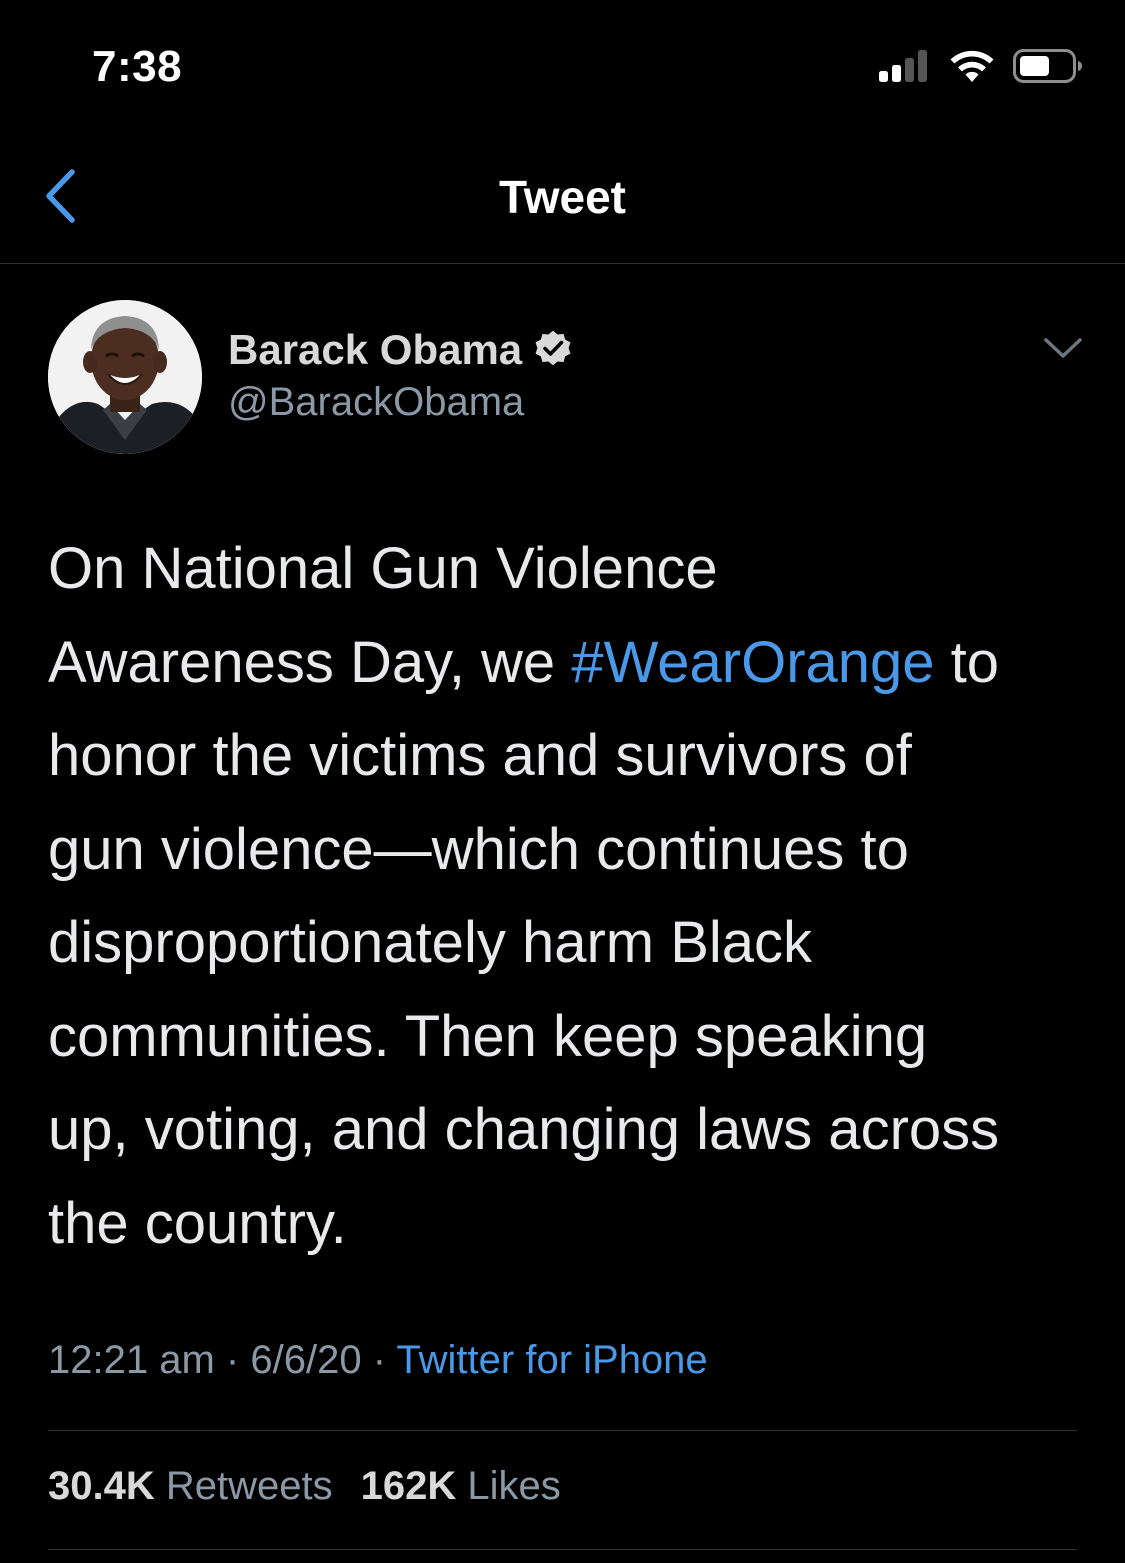 The height and width of the screenshot is (1563, 1125). I want to click on likes-stat: 162K Likes, so click(461, 1486).